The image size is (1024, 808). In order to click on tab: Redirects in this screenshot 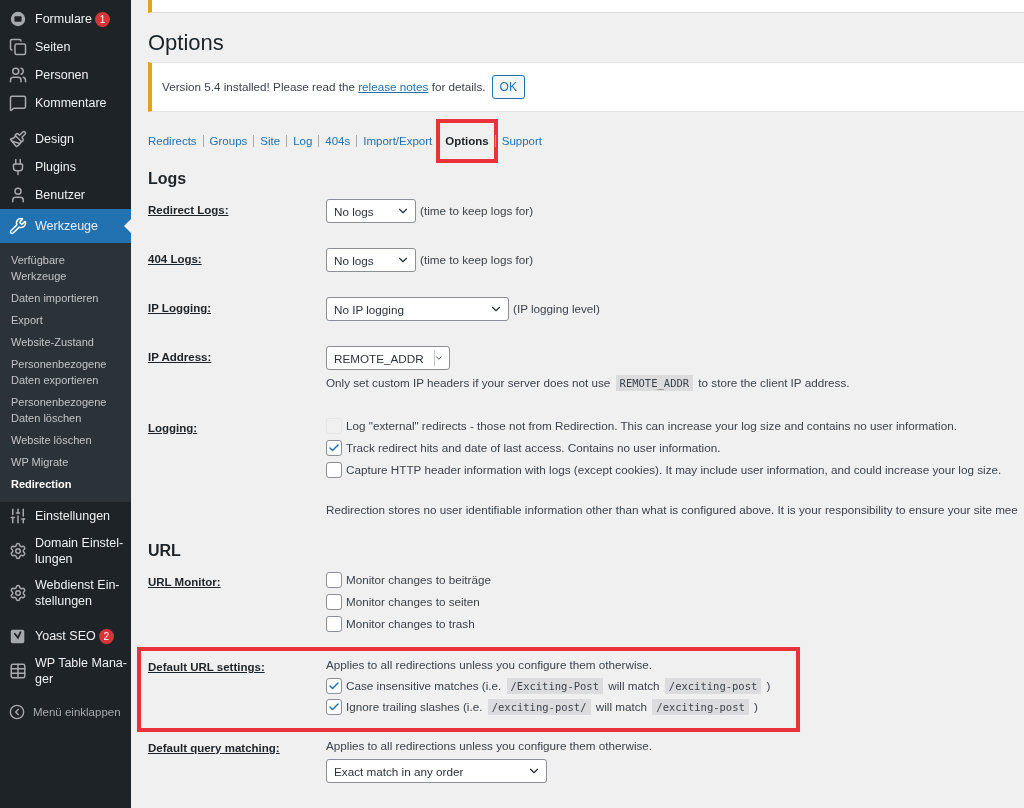, I will do `click(172, 141)`.